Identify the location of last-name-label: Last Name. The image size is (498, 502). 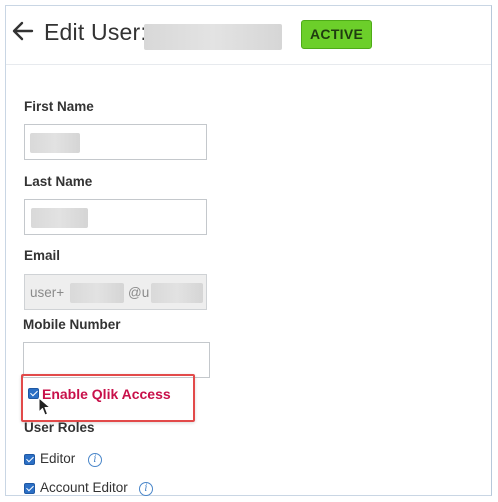
(58, 181).